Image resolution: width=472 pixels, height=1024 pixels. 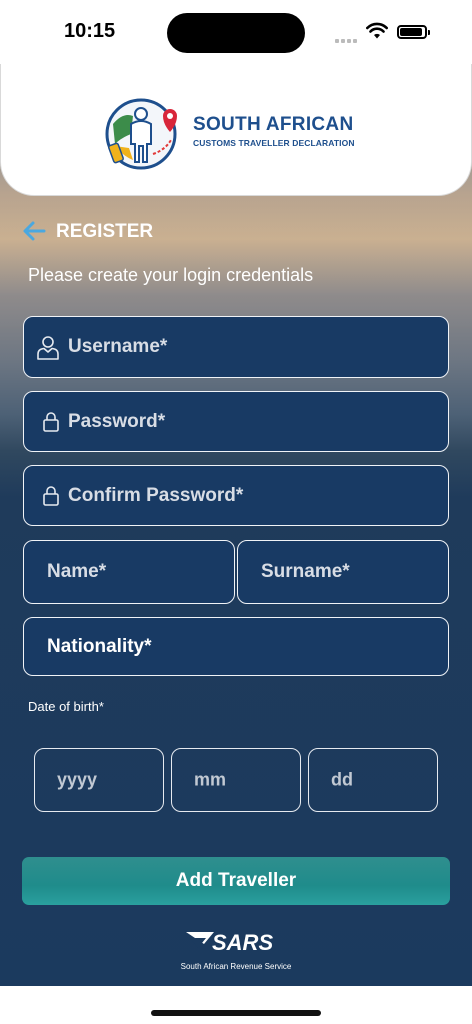 I want to click on dynamic-island, so click(x=236, y=33).